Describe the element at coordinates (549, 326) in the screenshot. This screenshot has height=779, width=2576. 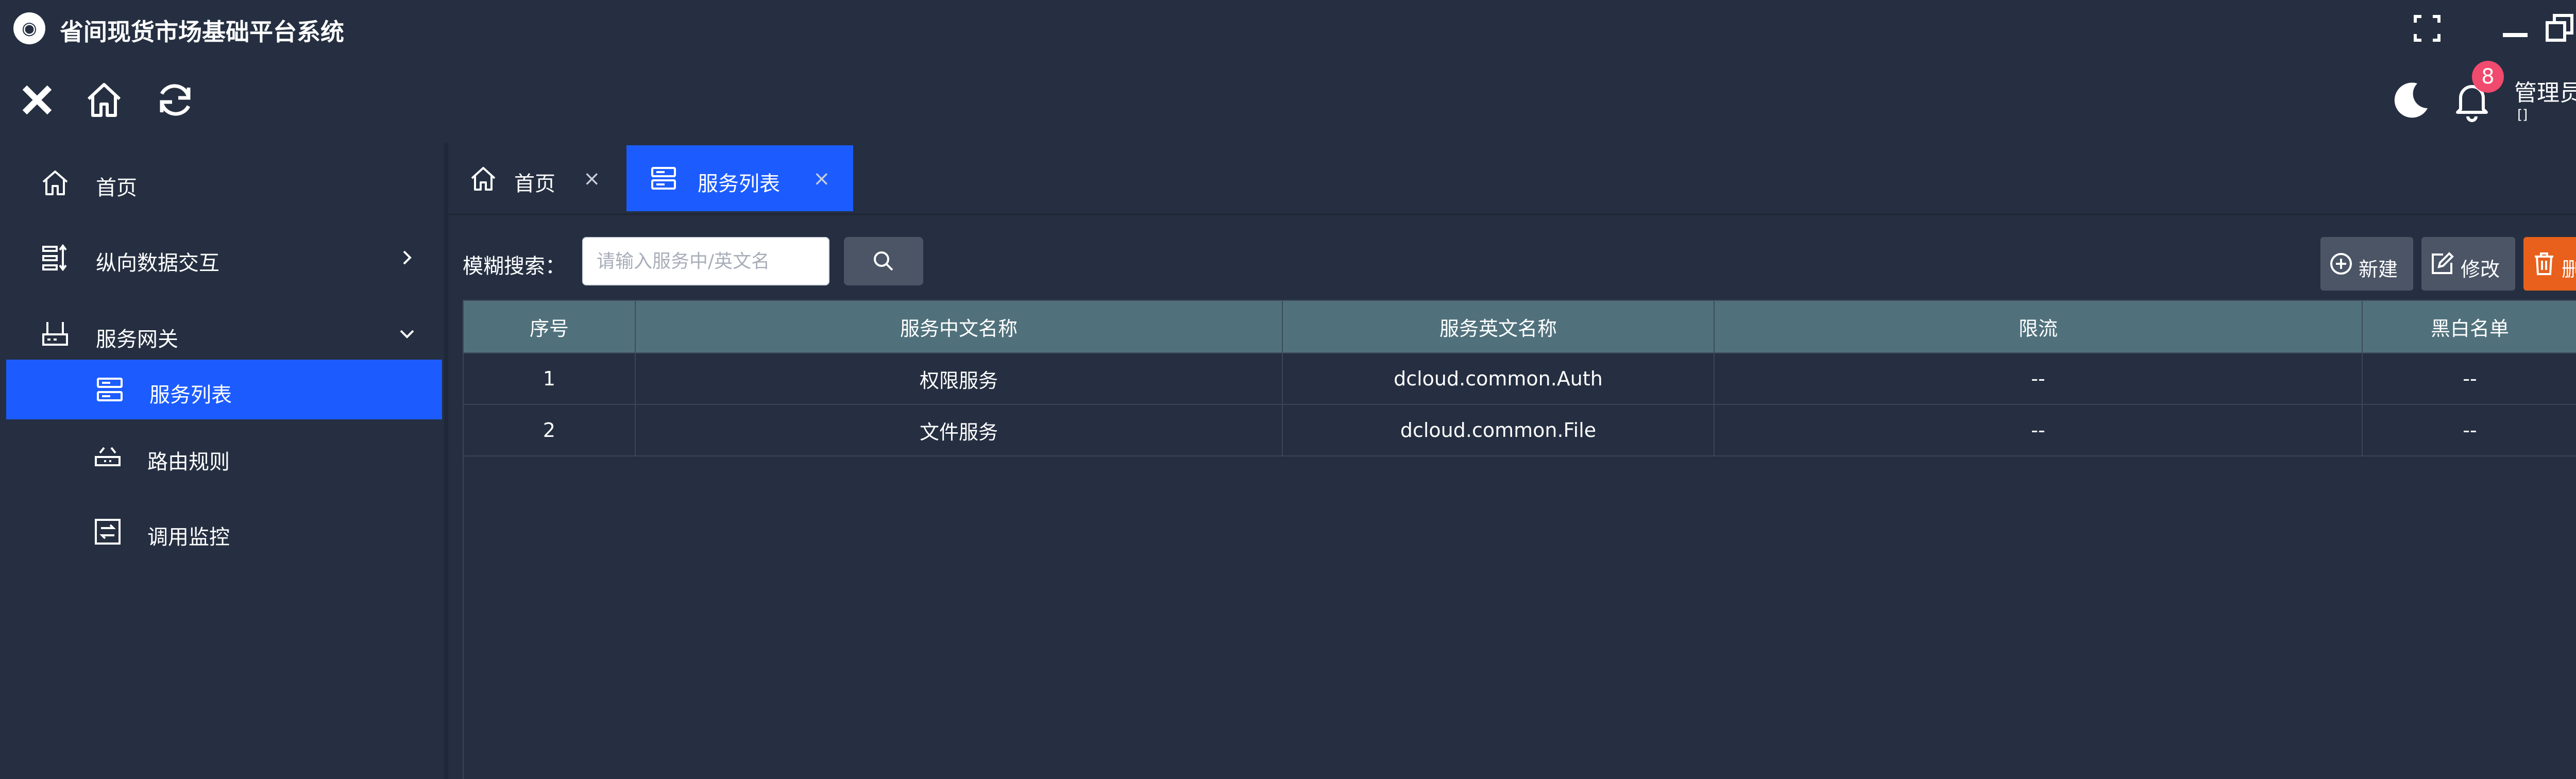
I see `column-header-index: 序号` at that location.